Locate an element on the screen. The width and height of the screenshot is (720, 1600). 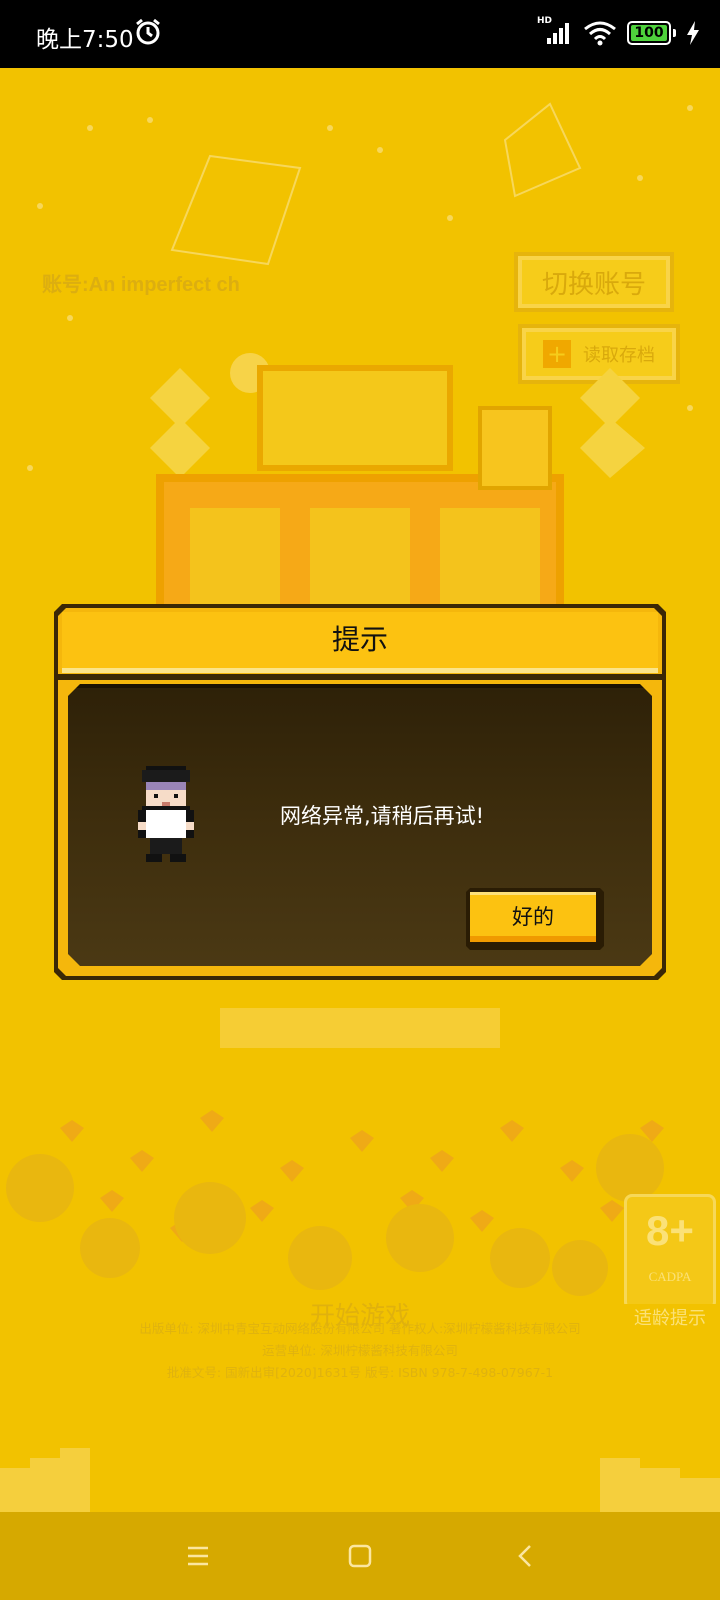
wifi-icon is located at coordinates (600, 33).